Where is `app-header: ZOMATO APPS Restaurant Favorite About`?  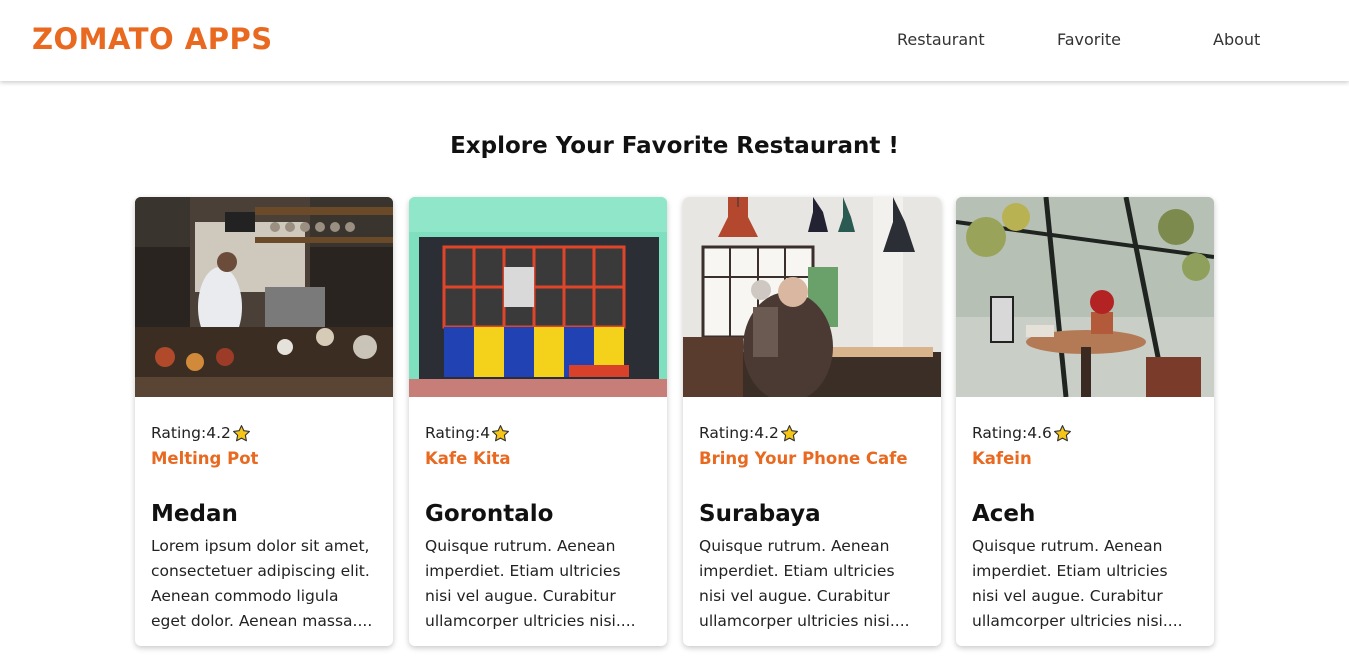 app-header: ZOMATO APPS Restaurant Favorite About is located at coordinates (674, 40).